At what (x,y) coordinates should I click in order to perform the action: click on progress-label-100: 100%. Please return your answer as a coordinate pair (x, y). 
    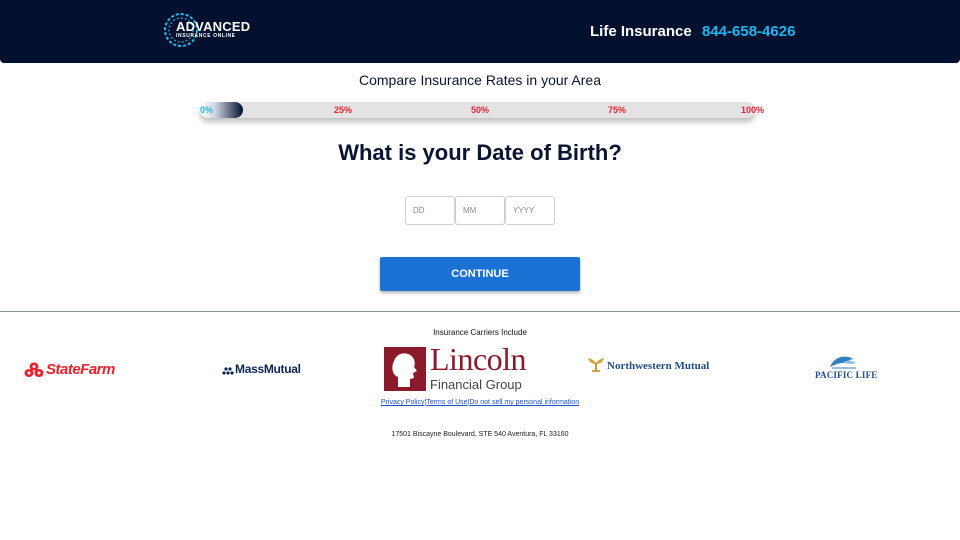
    Looking at the image, I should click on (753, 110).